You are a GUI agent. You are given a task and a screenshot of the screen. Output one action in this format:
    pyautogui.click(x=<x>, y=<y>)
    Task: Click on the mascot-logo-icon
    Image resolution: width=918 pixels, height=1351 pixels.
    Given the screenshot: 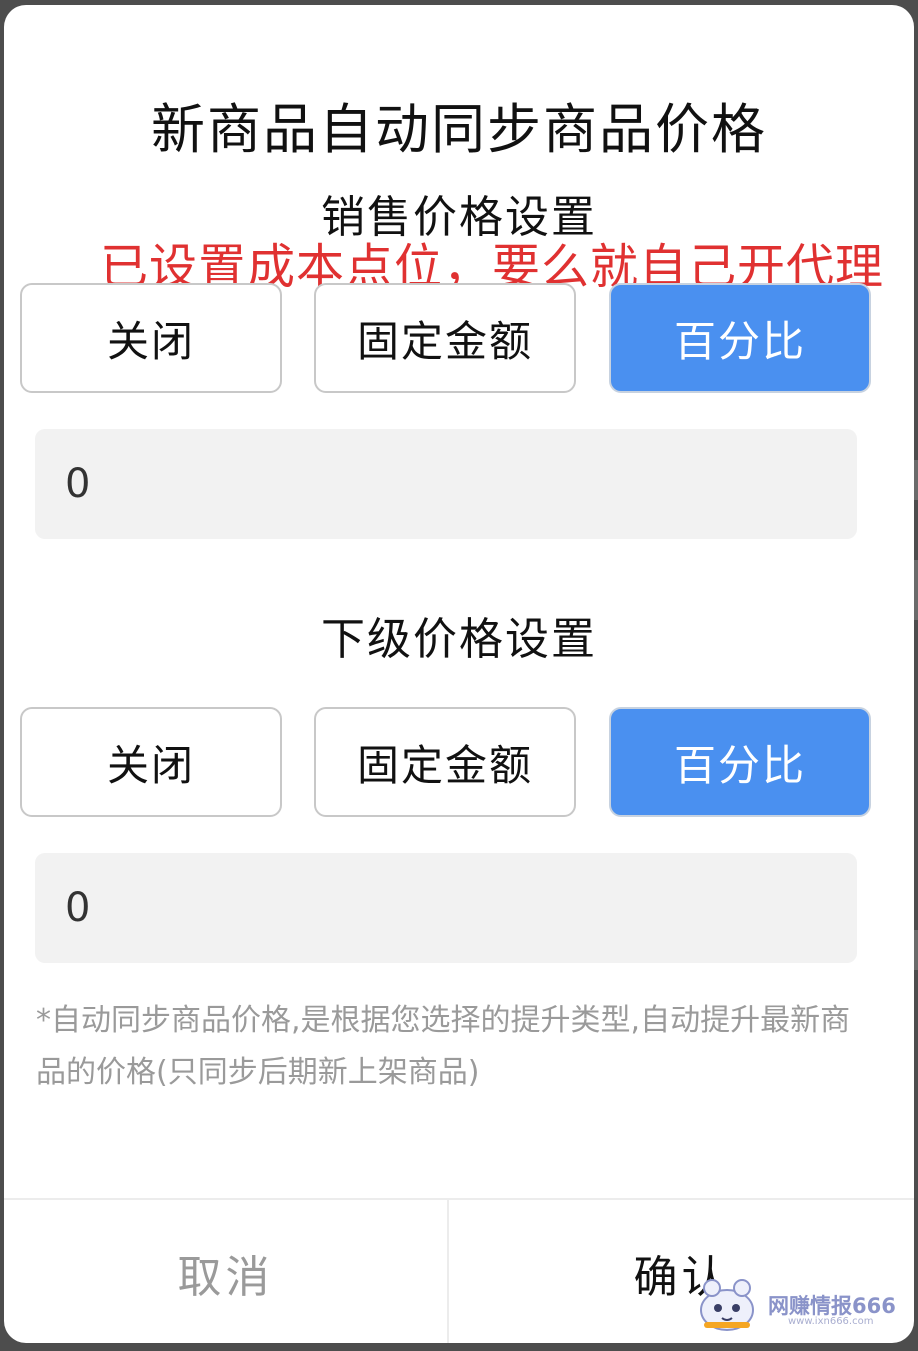 What is the action you would take?
    pyautogui.click(x=727, y=1305)
    